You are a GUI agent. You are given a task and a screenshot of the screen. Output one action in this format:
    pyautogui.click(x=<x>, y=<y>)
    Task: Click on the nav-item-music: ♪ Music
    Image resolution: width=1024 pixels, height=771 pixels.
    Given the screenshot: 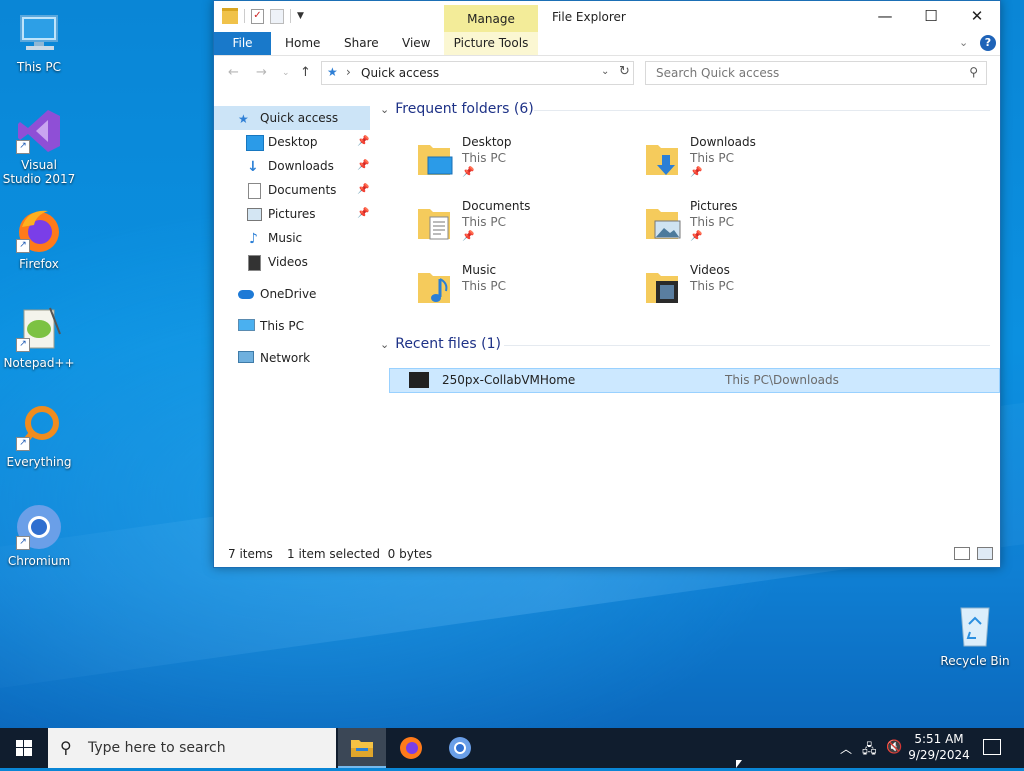 What is the action you would take?
    pyautogui.click(x=292, y=238)
    